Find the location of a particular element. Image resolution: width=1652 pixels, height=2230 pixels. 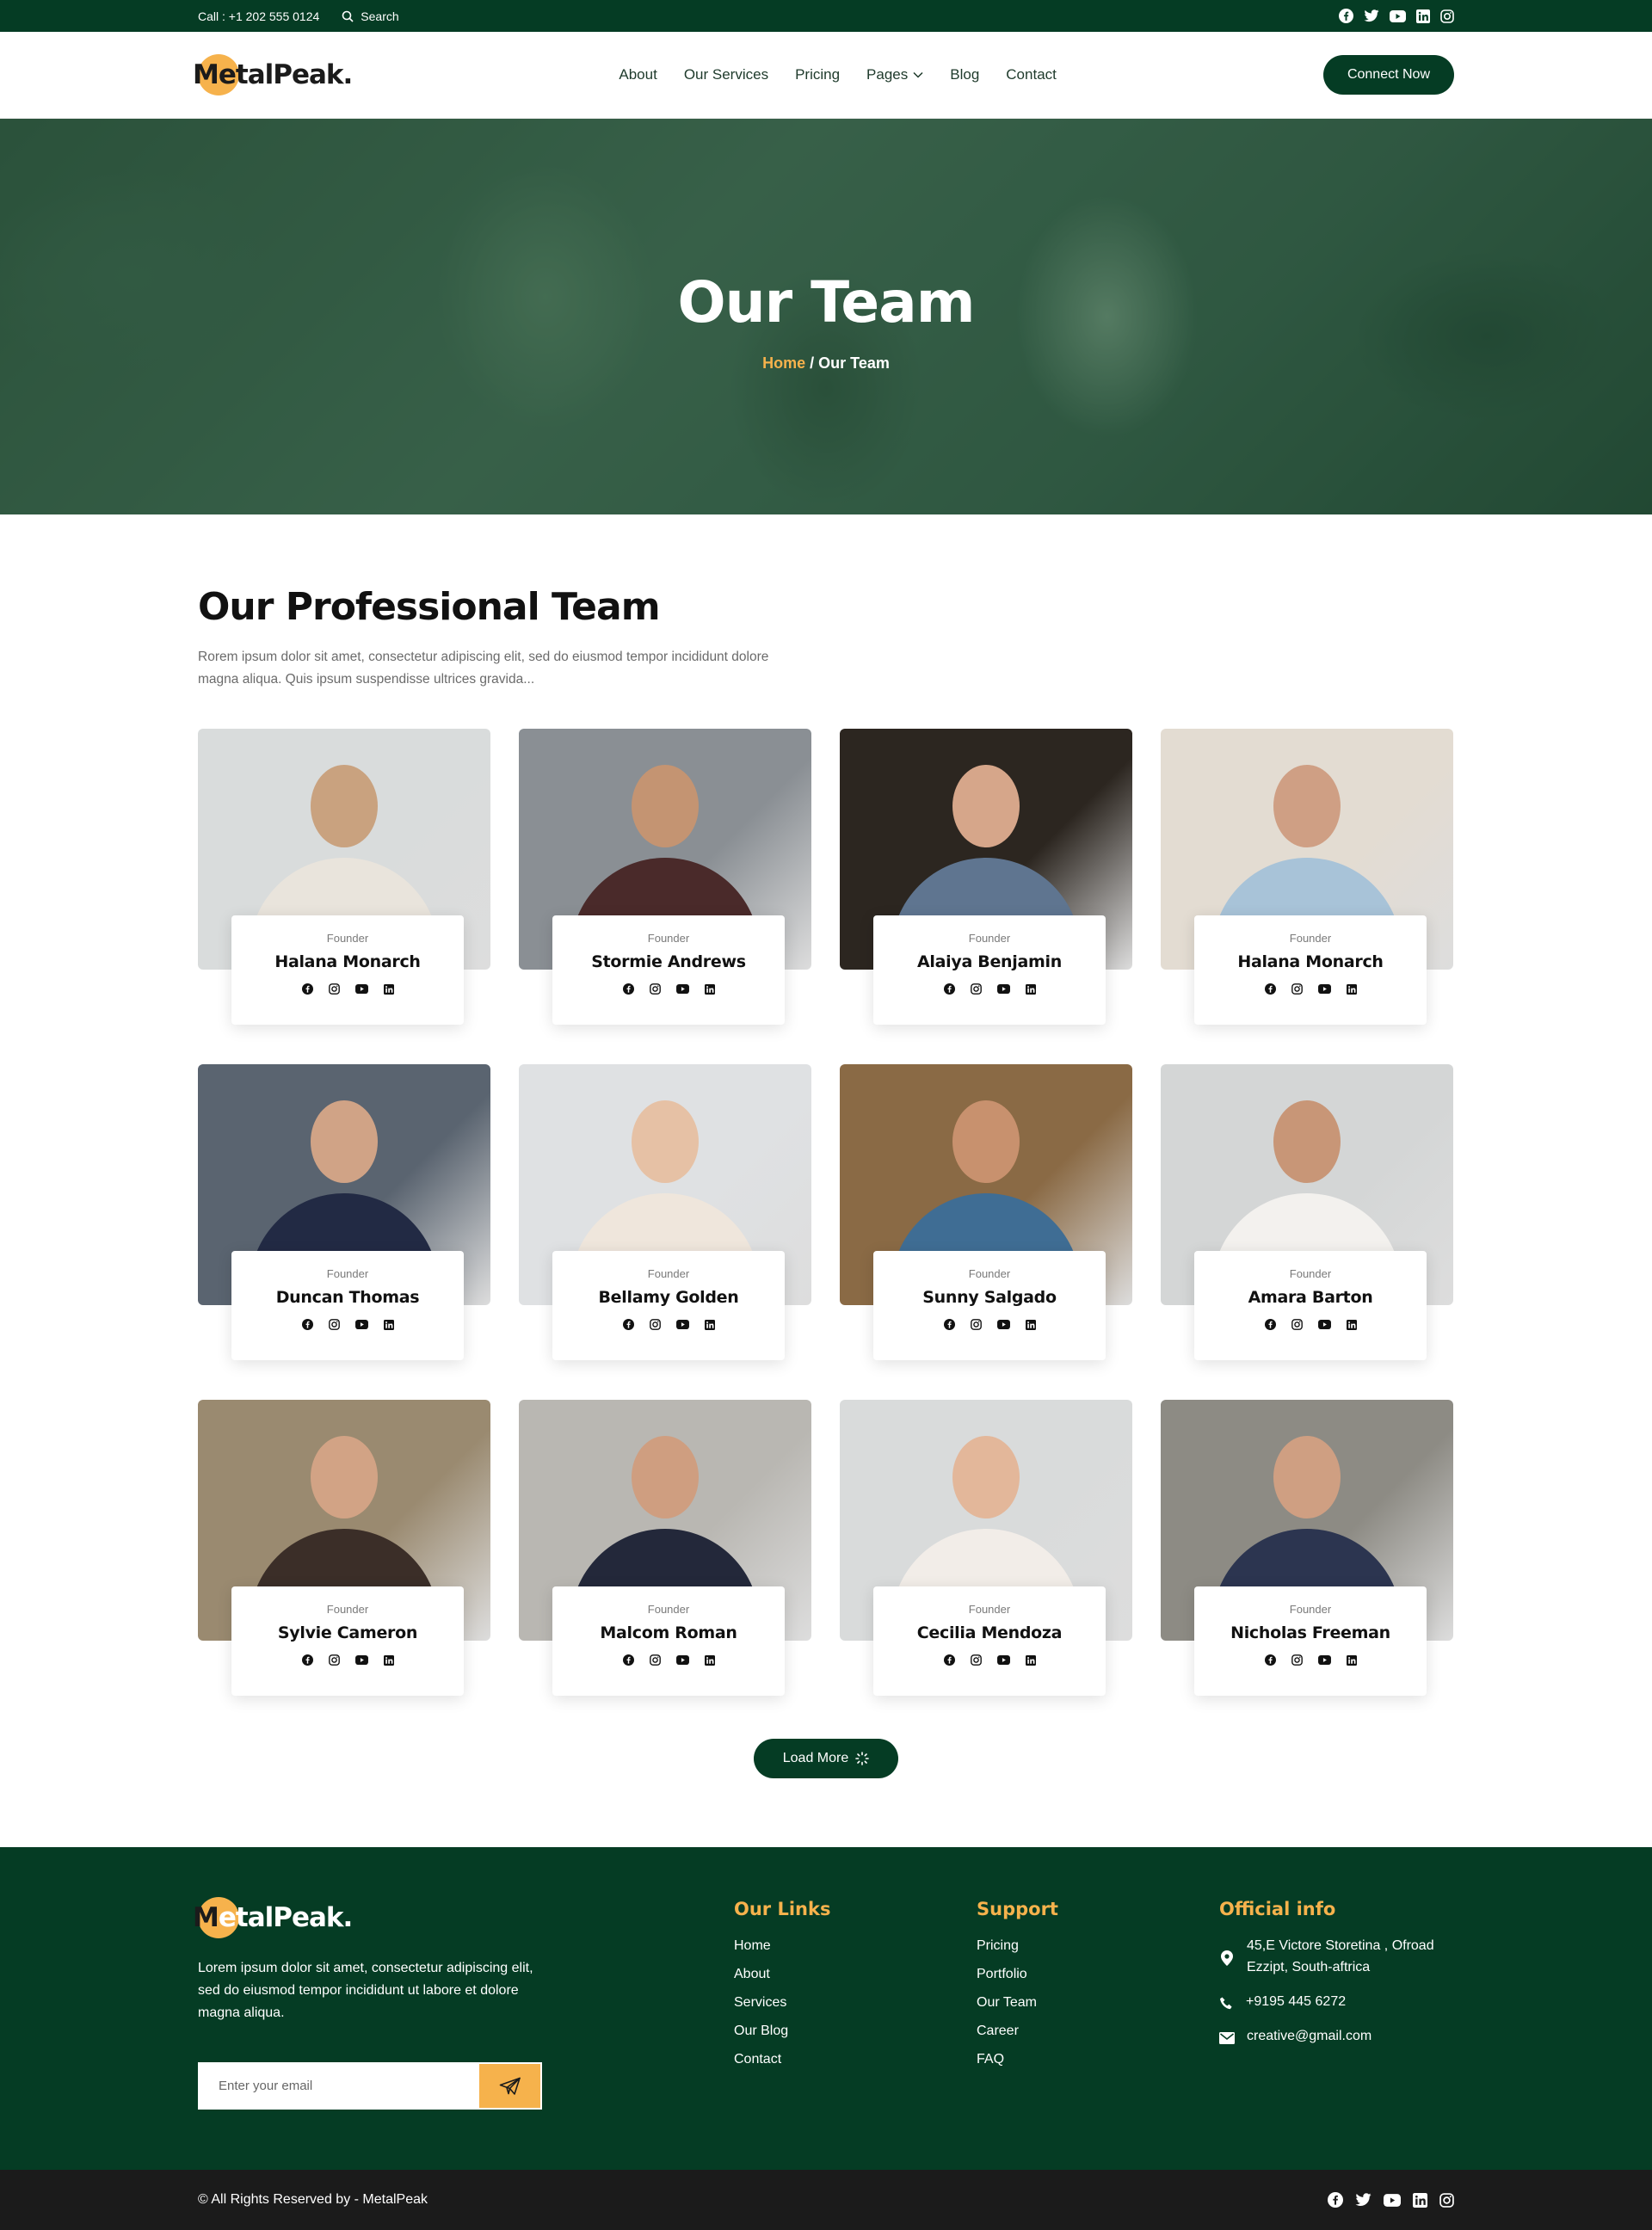

footer-link-services: Services is located at coordinates (855, 2003).